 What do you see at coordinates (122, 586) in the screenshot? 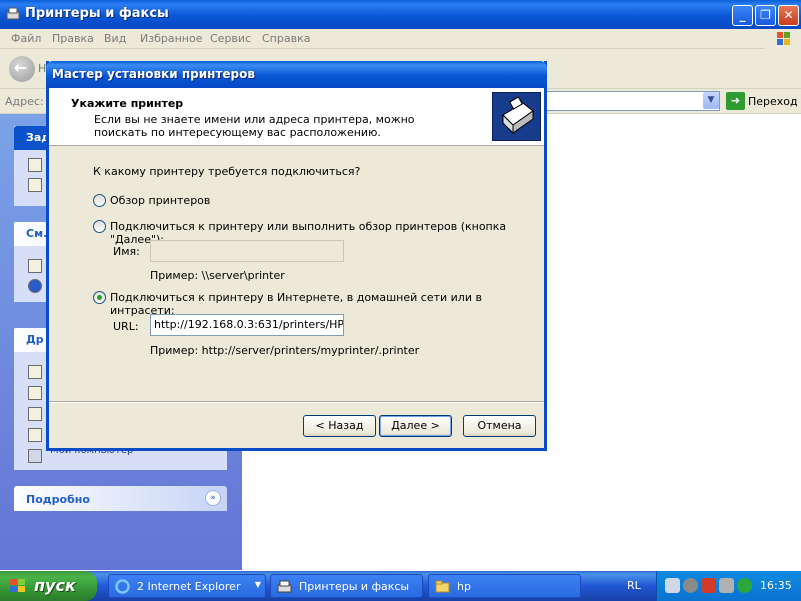
I see `internet-explorer-icon` at bounding box center [122, 586].